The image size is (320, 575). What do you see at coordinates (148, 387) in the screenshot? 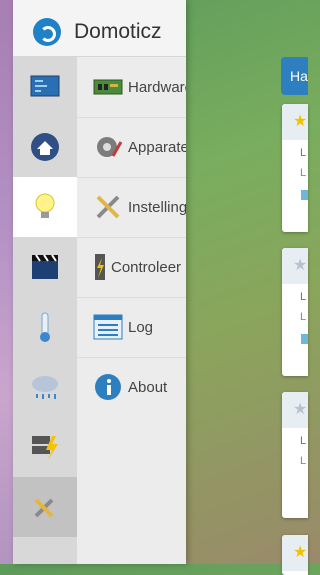
I see `menu-item-label: About` at bounding box center [148, 387].